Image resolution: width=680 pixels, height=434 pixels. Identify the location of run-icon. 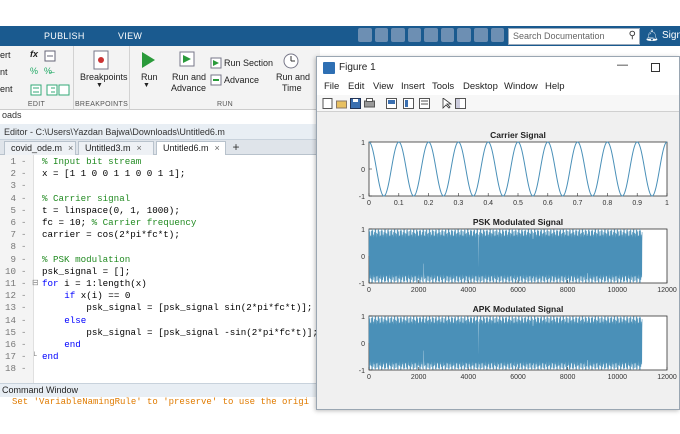
(148, 60).